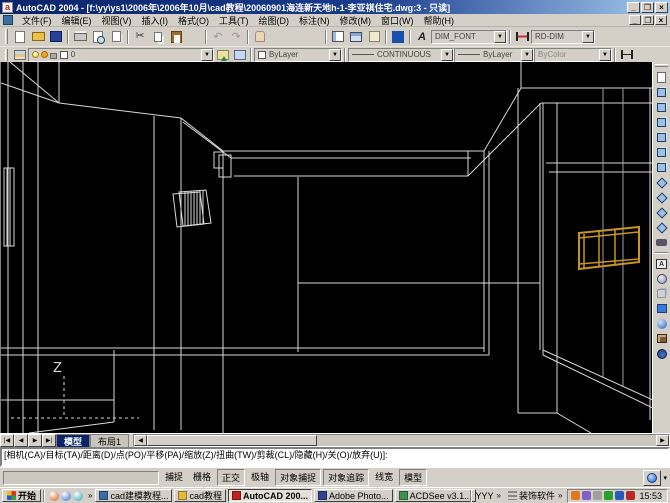  What do you see at coordinates (662, 293) in the screenshot?
I see `hide-button` at bounding box center [662, 293].